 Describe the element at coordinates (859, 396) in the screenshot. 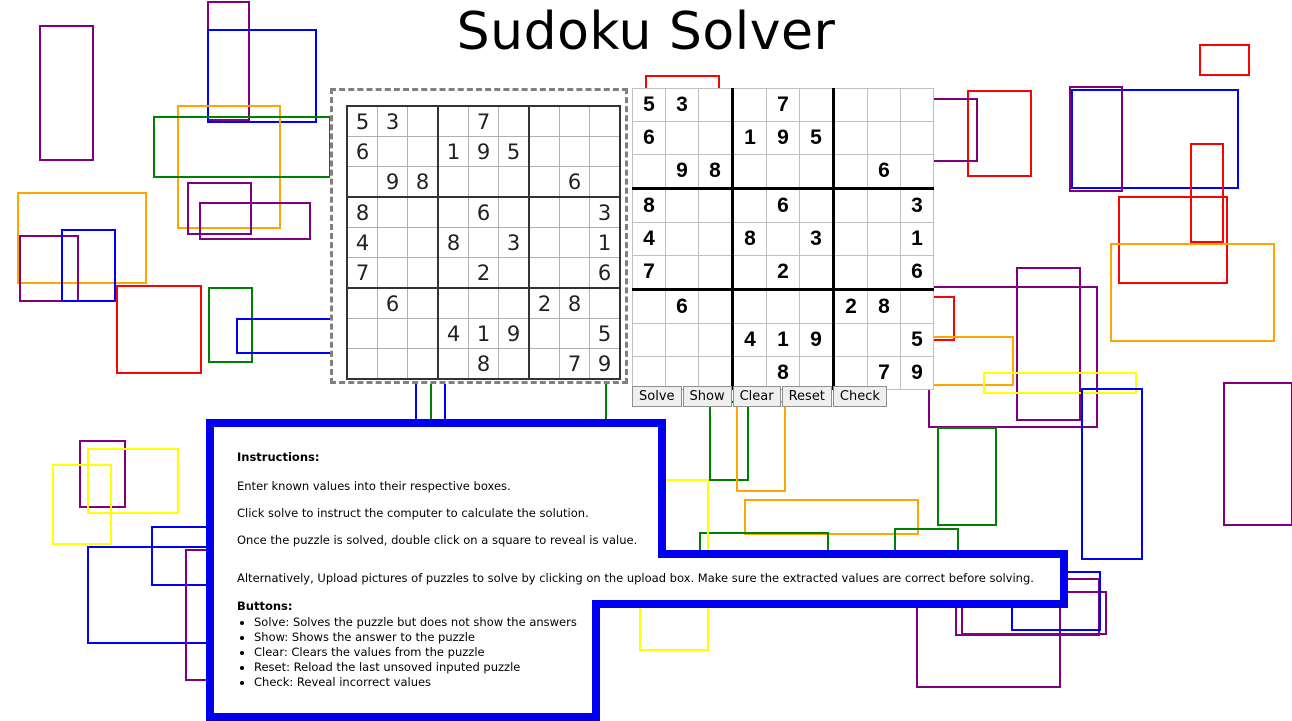

I see `check-button: Check` at that location.